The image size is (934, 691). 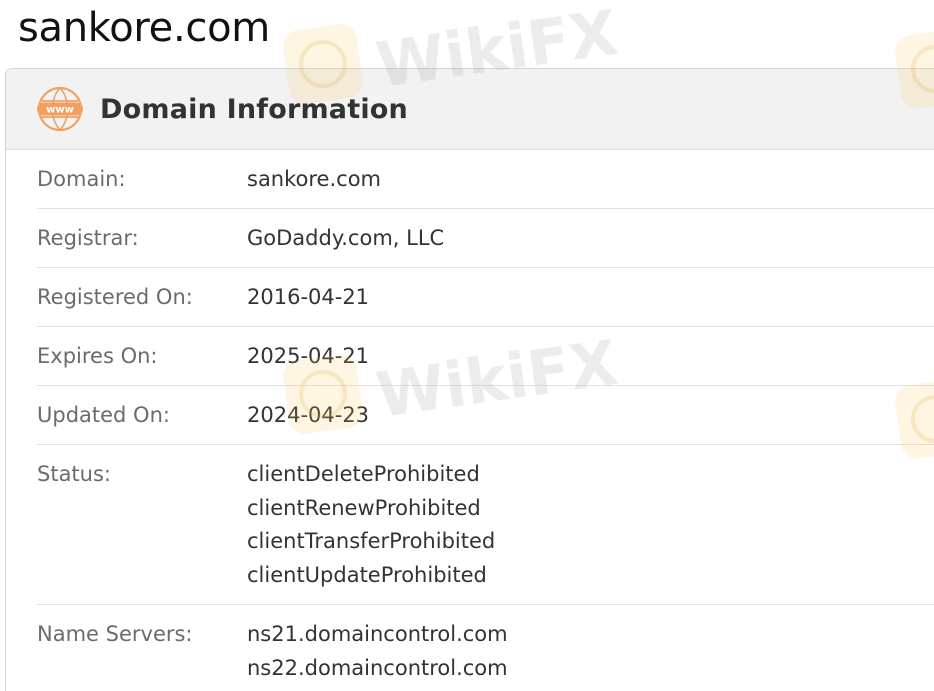 What do you see at coordinates (115, 297) in the screenshot?
I see `row-label: Registered On:` at bounding box center [115, 297].